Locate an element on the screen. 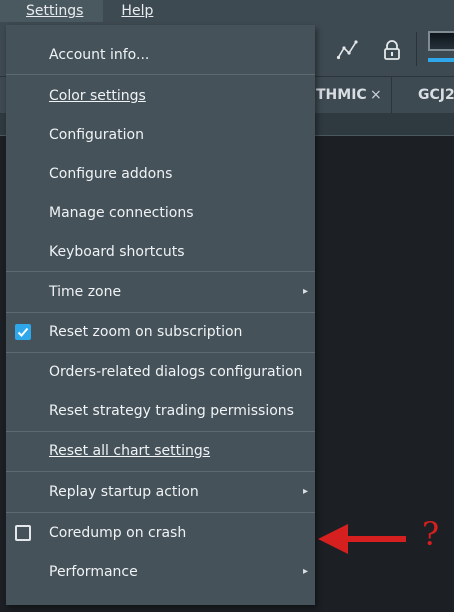 The width and height of the screenshot is (454, 612). menu-item-label: Manage connections is located at coordinates (121, 213).